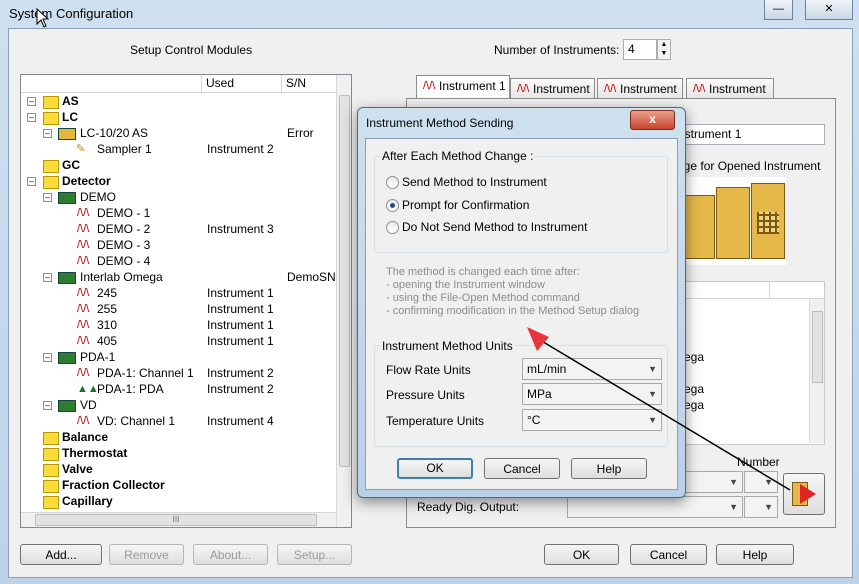  I want to click on annotation-arrow, so click(659, 409).